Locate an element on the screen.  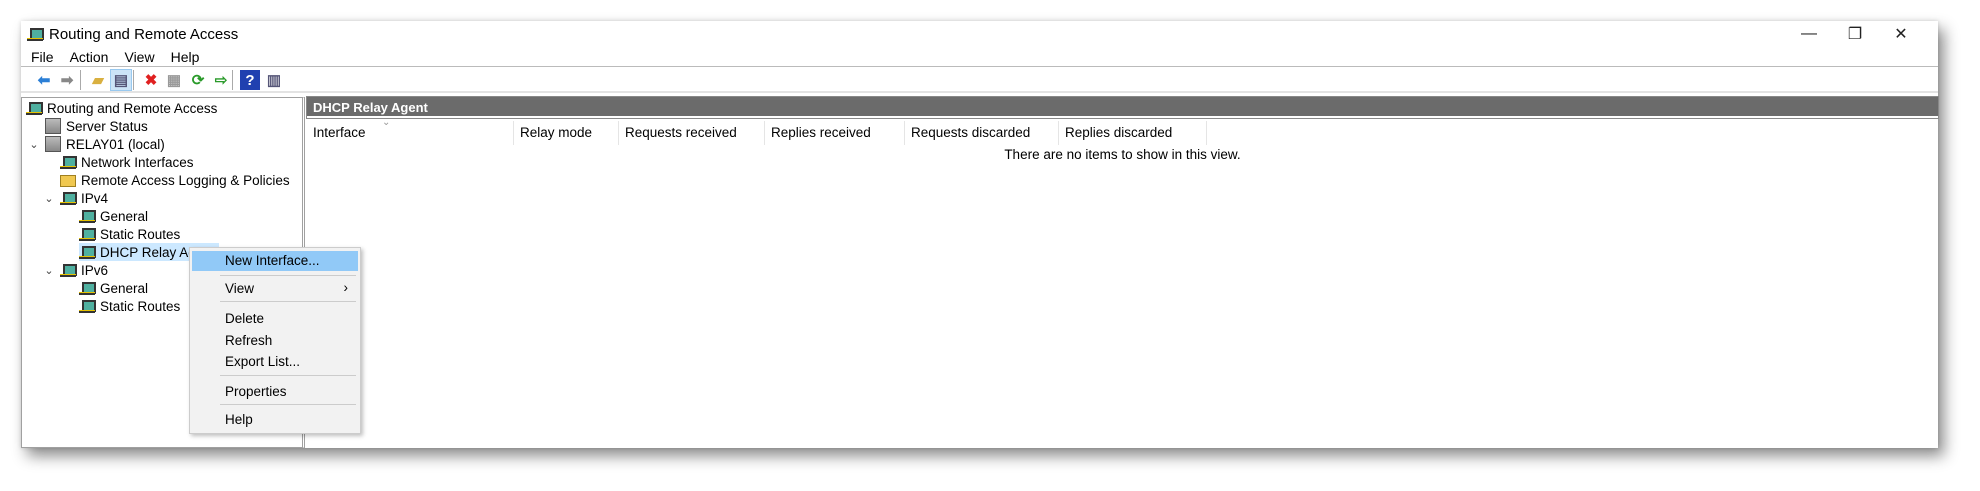
column-header: Replies received is located at coordinates (835, 133).